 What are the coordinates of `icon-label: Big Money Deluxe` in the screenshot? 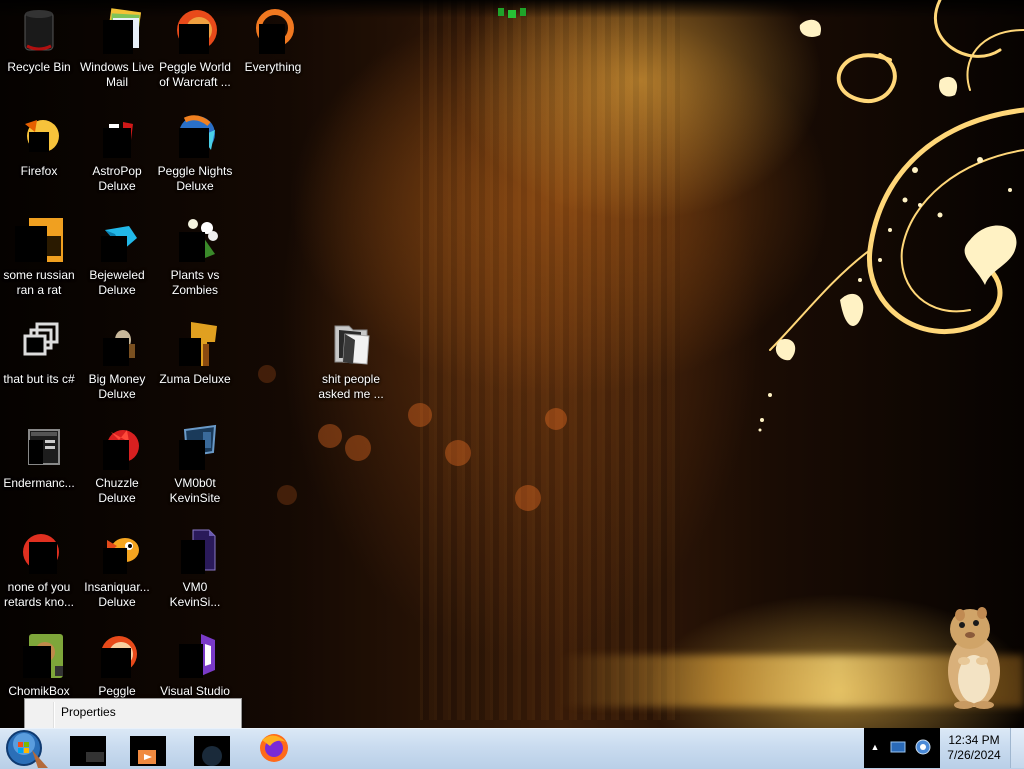 It's located at (117, 386).